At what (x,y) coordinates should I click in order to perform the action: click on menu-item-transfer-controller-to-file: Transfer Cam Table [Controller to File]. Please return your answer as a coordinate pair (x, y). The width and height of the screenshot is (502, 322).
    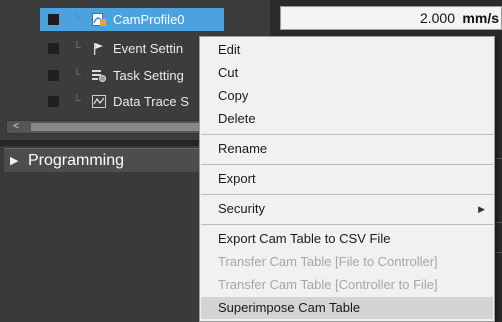
    Looking at the image, I should click on (347, 285).